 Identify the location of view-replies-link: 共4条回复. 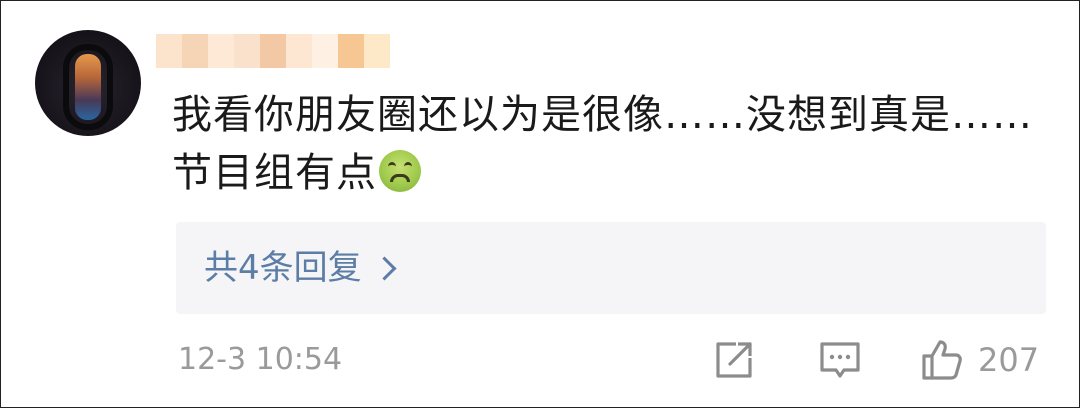
(300, 268).